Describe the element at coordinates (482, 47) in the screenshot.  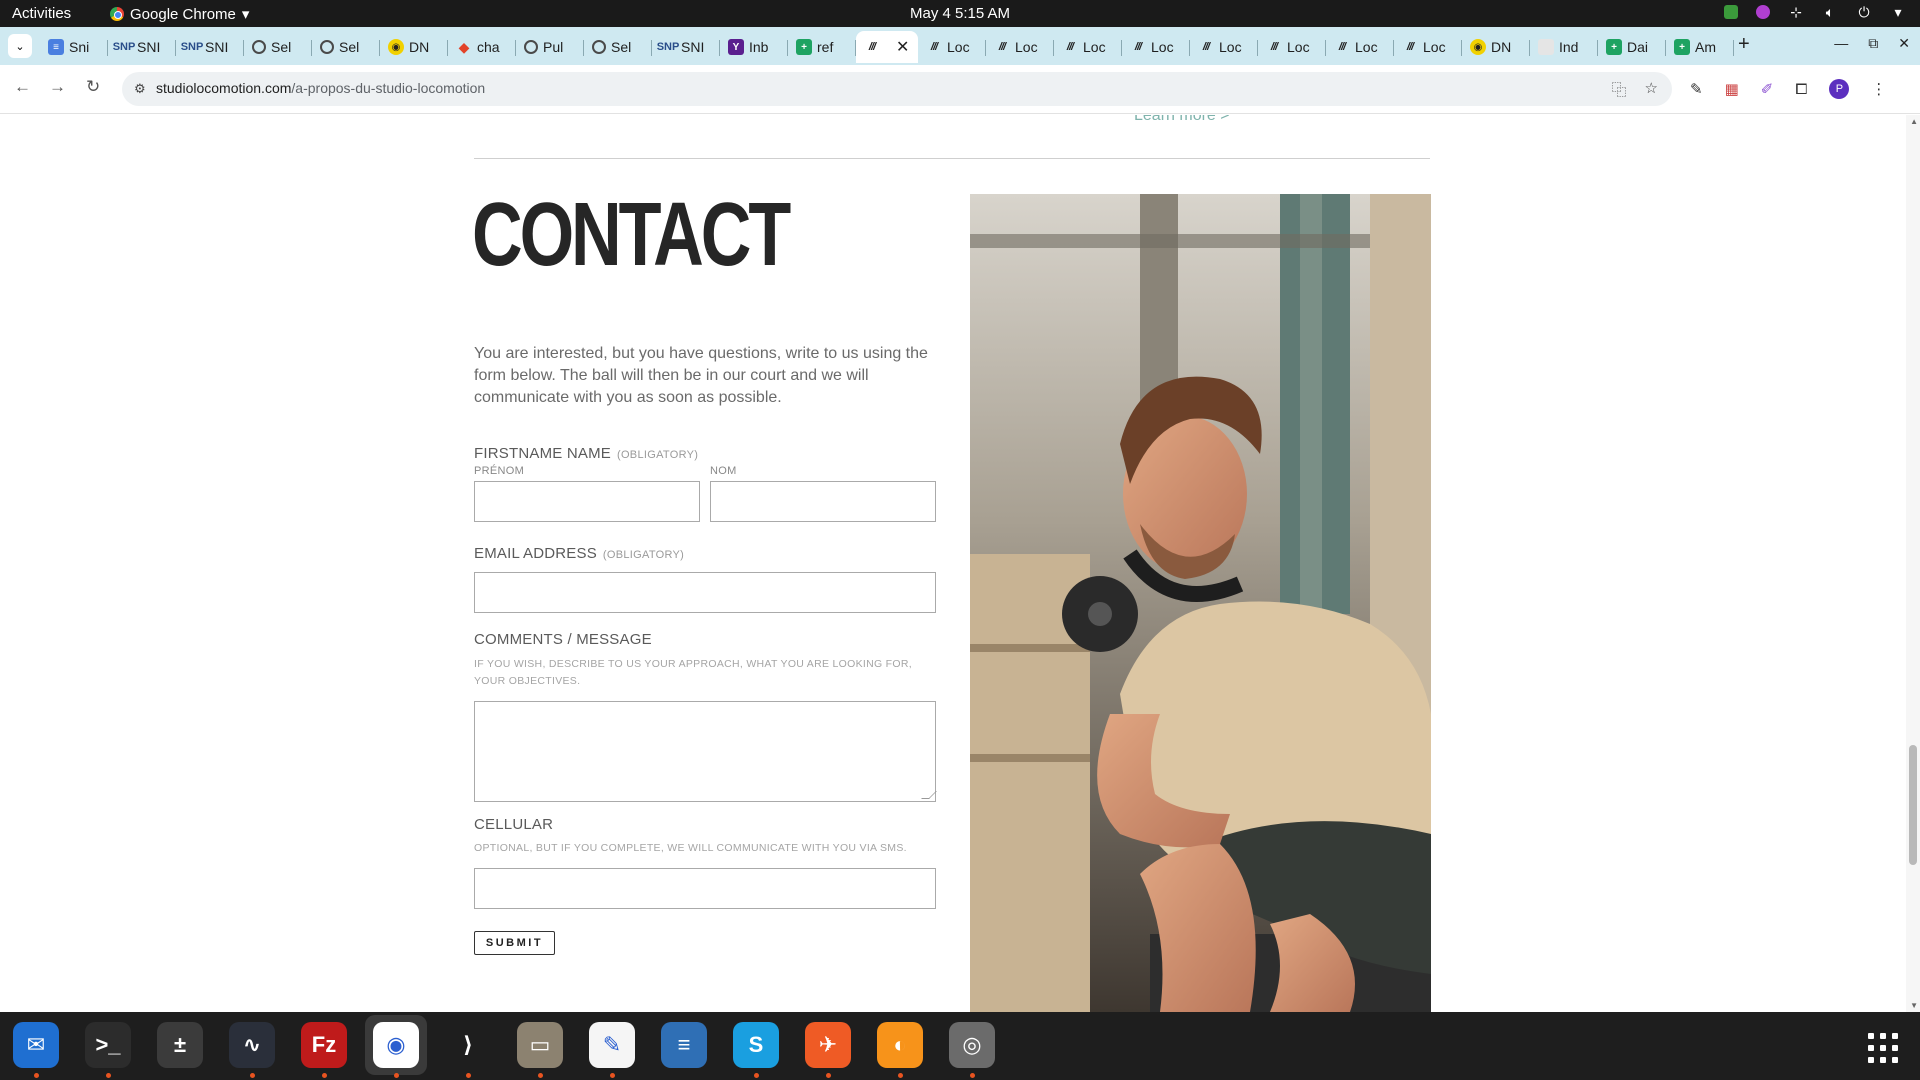
I see `tab: ◆ cha` at that location.